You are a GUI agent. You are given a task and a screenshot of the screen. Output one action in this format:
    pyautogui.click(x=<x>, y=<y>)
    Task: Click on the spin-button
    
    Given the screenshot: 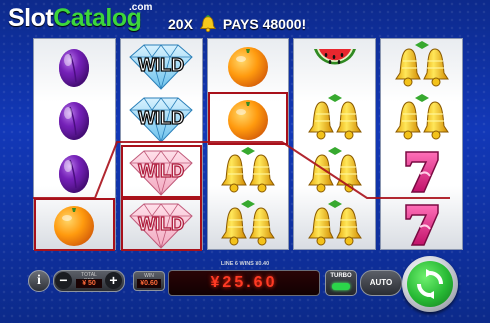 What is the action you would take?
    pyautogui.click(x=430, y=284)
    